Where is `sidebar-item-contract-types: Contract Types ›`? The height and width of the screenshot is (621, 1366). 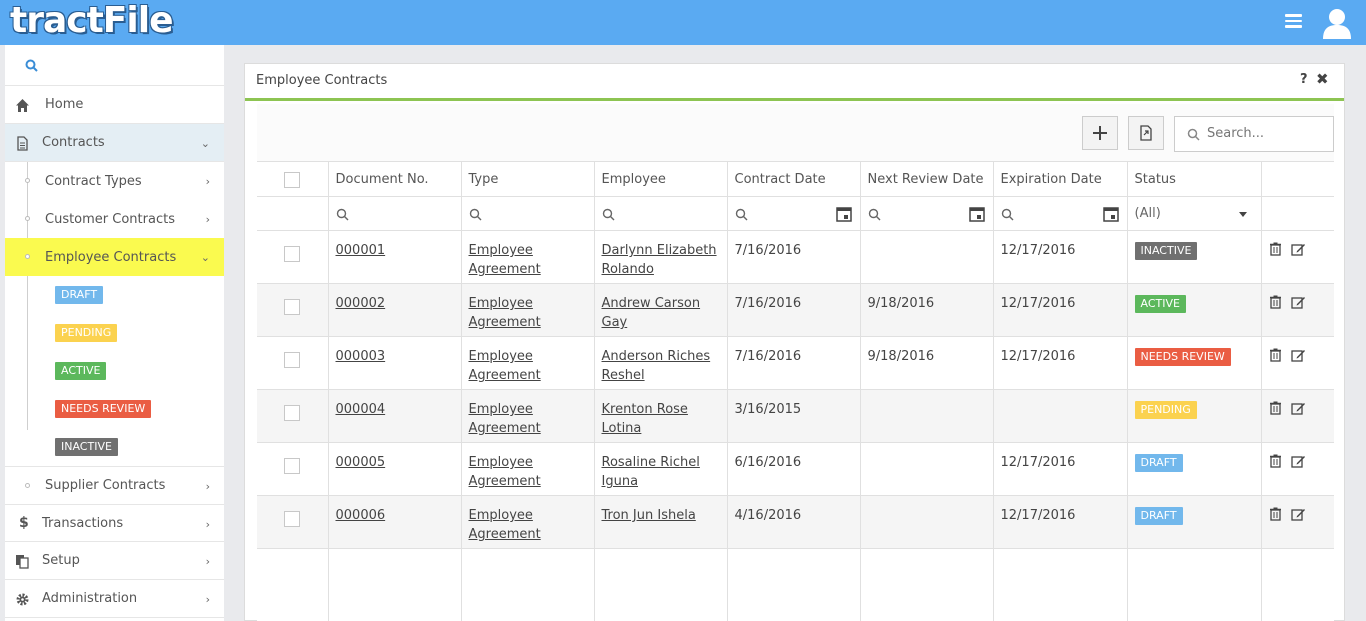
sidebar-item-contract-types: Contract Types › is located at coordinates (114, 181).